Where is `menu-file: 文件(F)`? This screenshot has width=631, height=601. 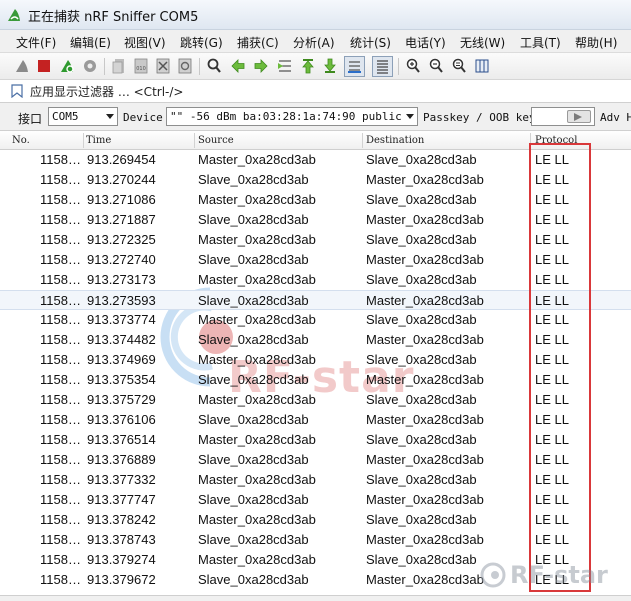
menu-file: 文件(F) is located at coordinates (36, 42).